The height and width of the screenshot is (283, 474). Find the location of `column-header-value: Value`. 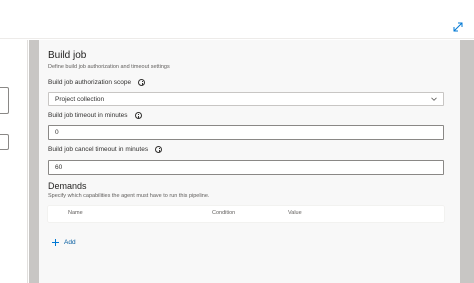

column-header-value: Value is located at coordinates (295, 213).